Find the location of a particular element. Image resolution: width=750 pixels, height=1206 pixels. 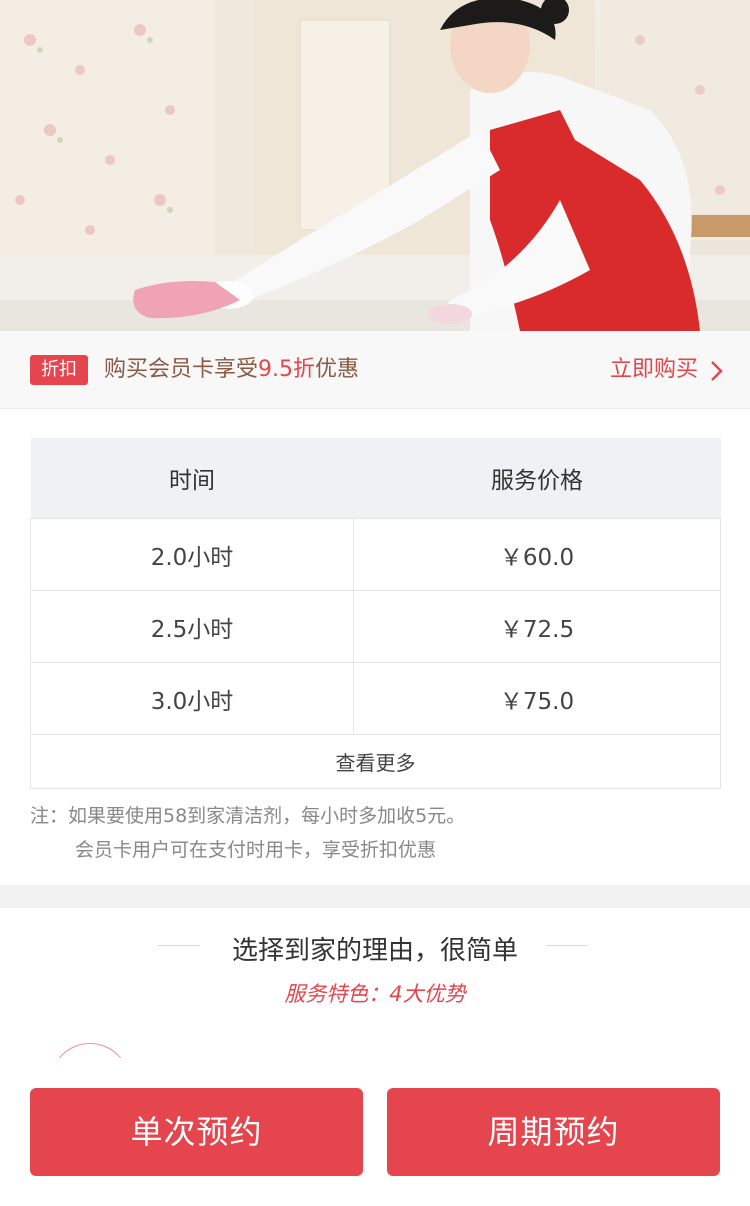

reasons-title: 选择到家的理由，很简单 is located at coordinates (374, 951).